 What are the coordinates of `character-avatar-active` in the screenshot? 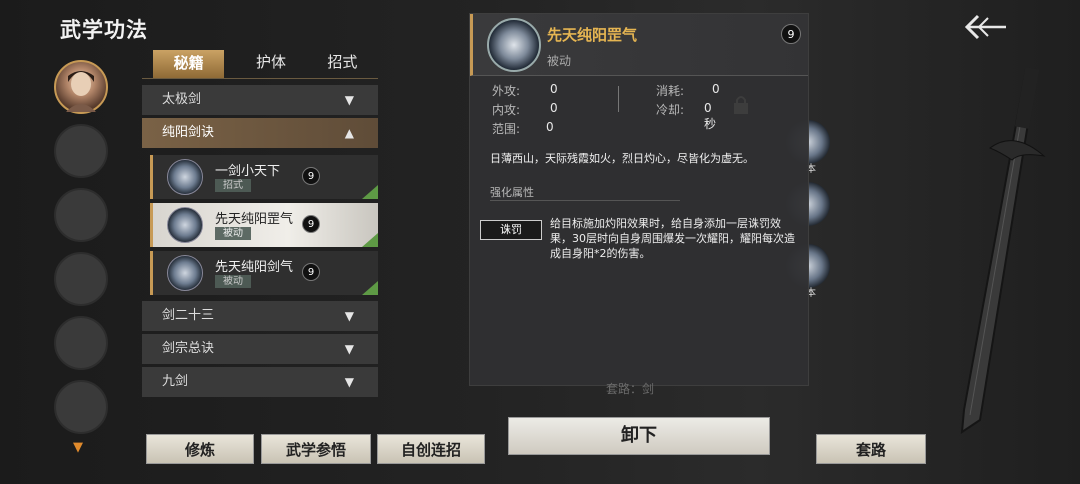 It's located at (81, 87).